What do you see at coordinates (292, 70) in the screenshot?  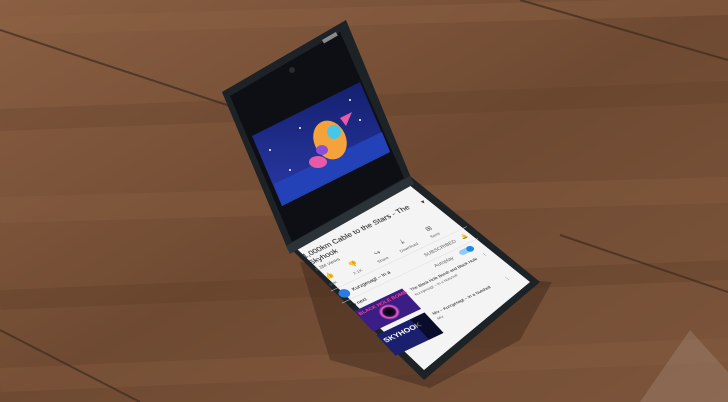 I see `front-camera` at bounding box center [292, 70].